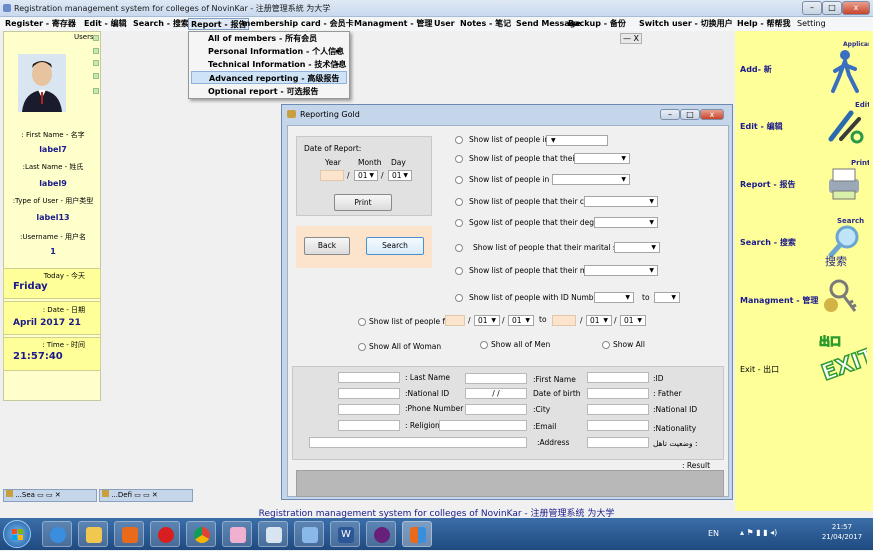  What do you see at coordinates (393, 24) in the screenshot?
I see `menu-managment: Managment - 管理` at bounding box center [393, 24].